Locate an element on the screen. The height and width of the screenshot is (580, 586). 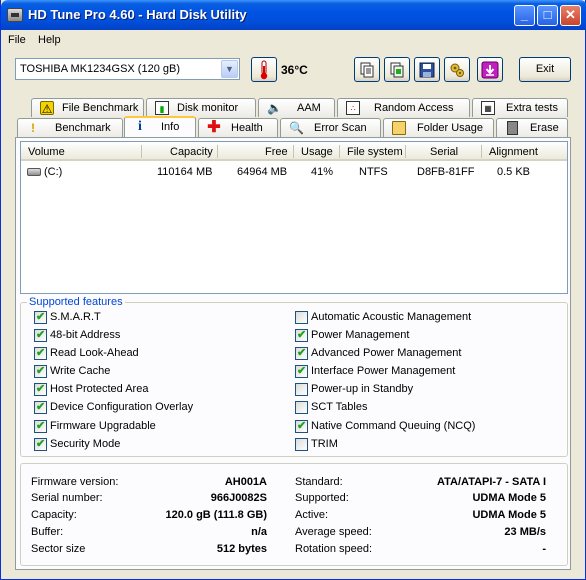
feature-label: Automatic Acoustic Management is located at coordinates (391, 317).